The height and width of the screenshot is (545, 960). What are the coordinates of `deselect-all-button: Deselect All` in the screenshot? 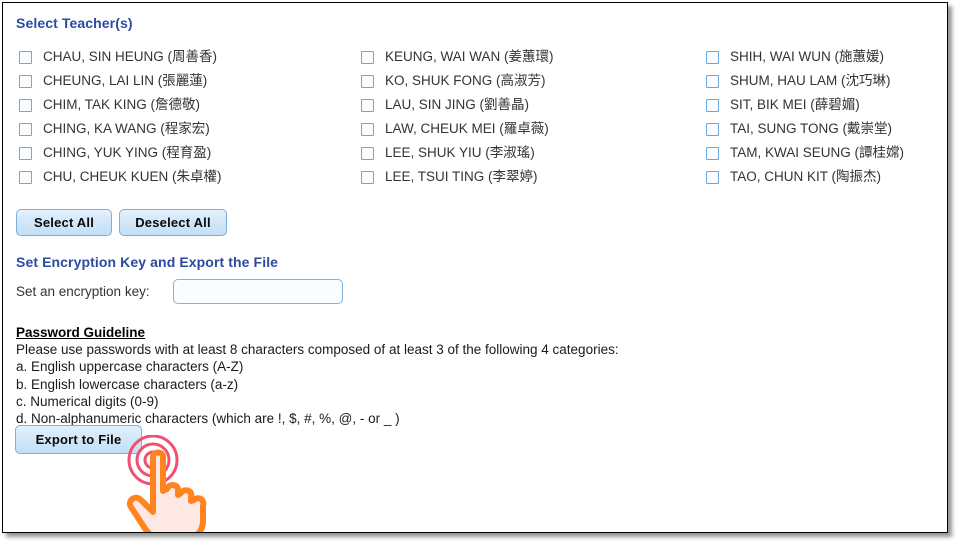 It's located at (173, 222).